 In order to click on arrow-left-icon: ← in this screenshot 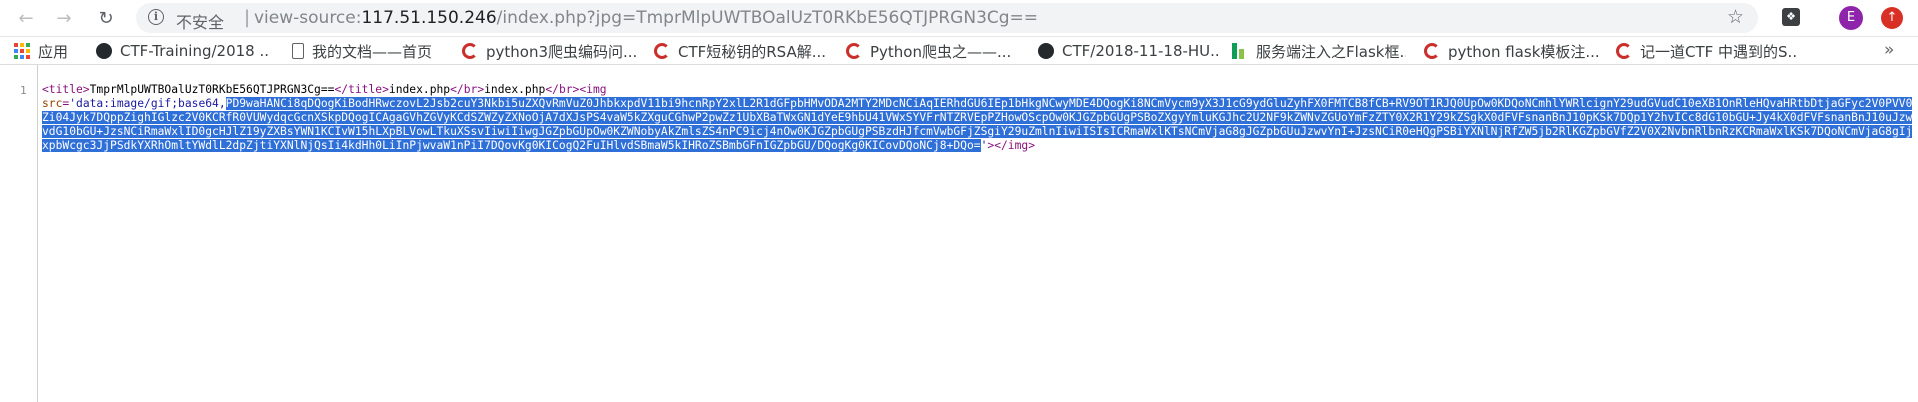, I will do `click(26, 18)`.